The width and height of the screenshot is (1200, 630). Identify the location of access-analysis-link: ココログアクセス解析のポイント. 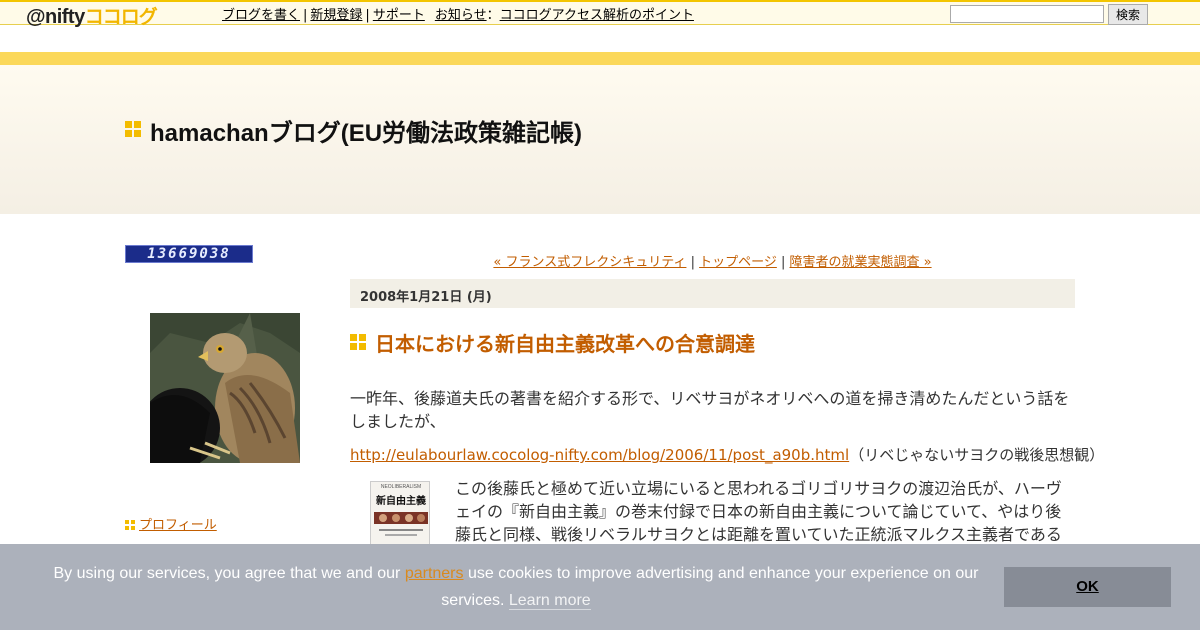
(597, 15).